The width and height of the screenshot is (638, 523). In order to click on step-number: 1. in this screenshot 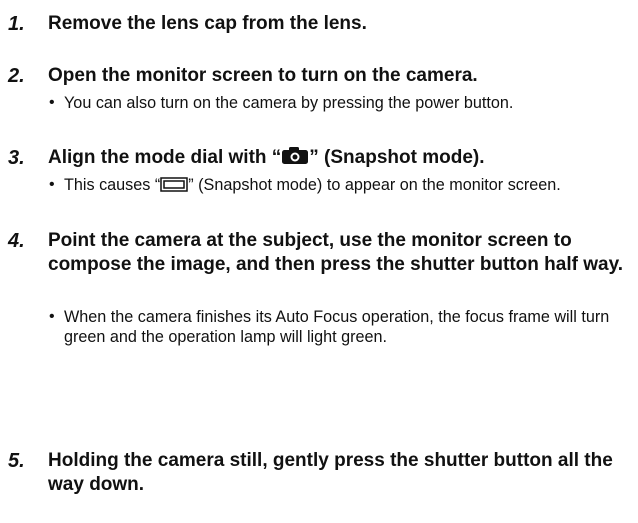, I will do `click(16, 24)`.